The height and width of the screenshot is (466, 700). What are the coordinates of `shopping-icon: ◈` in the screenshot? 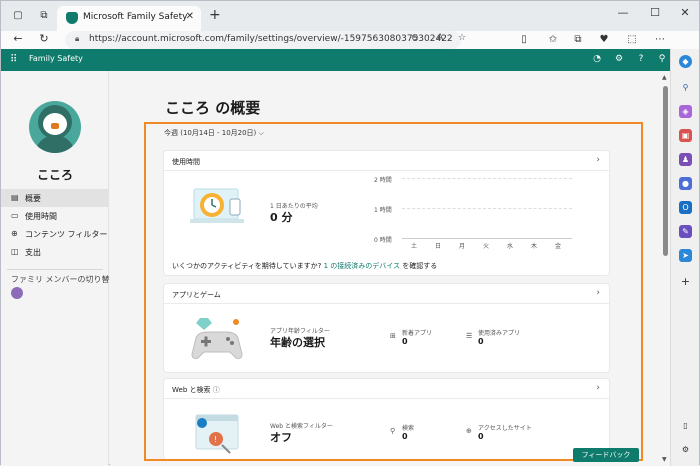 It's located at (685, 111).